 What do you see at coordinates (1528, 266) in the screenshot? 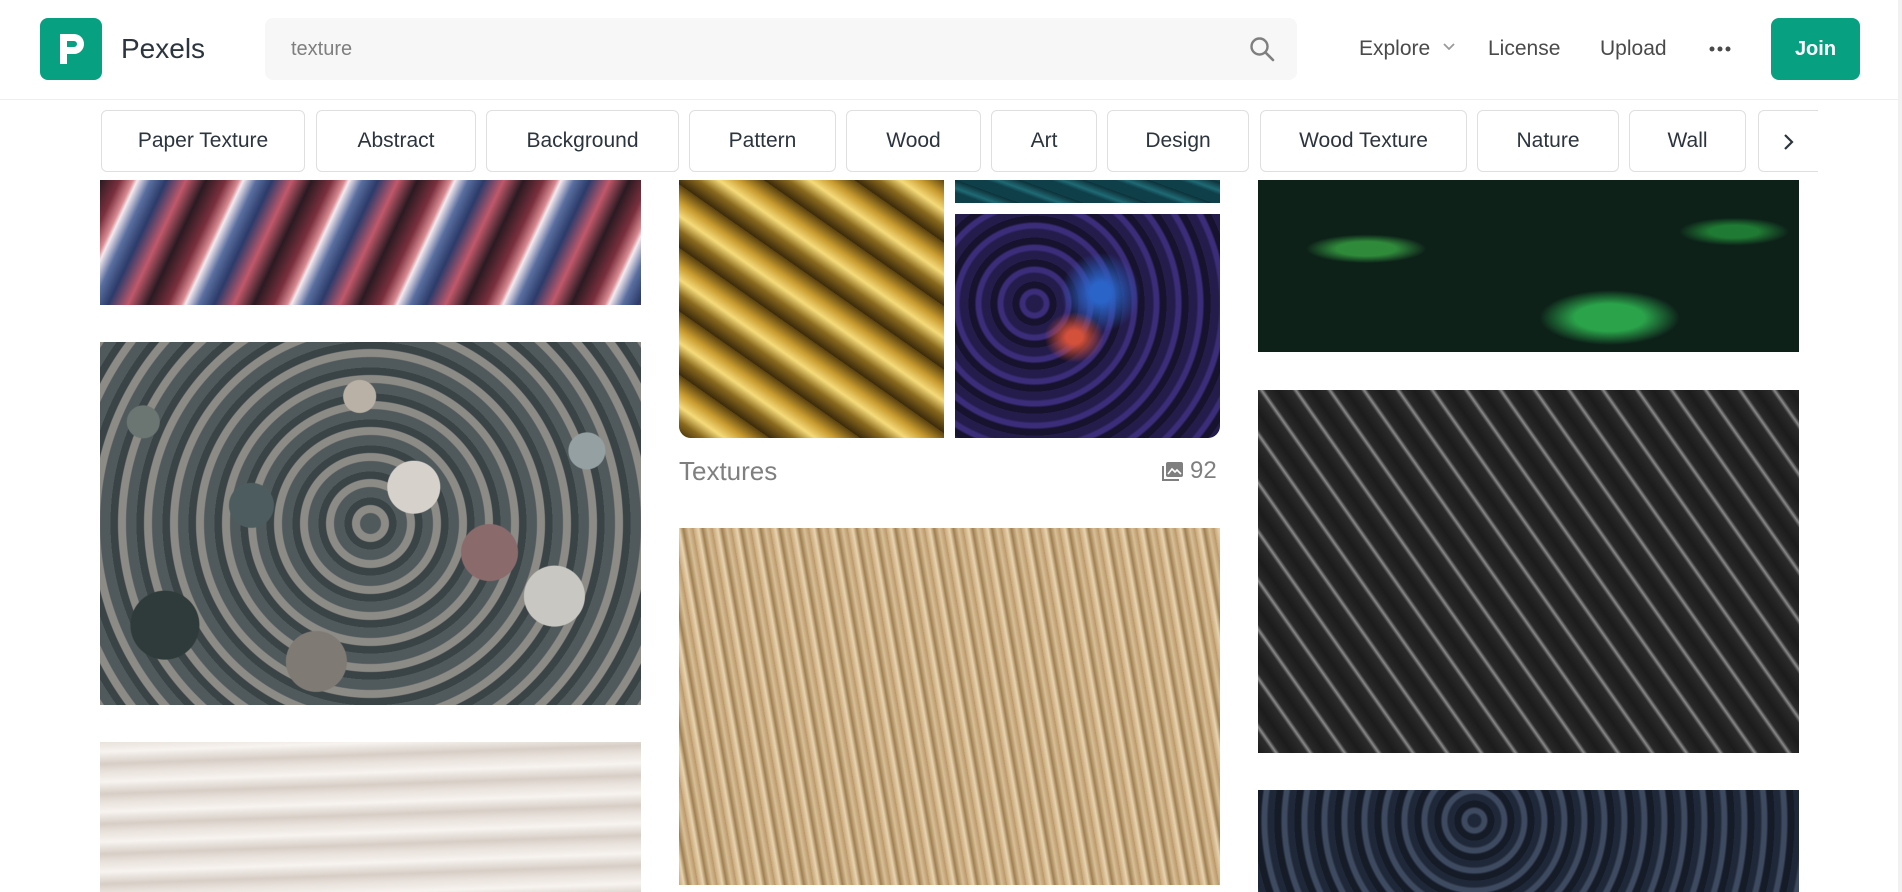
I see `photo-fern-leaves` at bounding box center [1528, 266].